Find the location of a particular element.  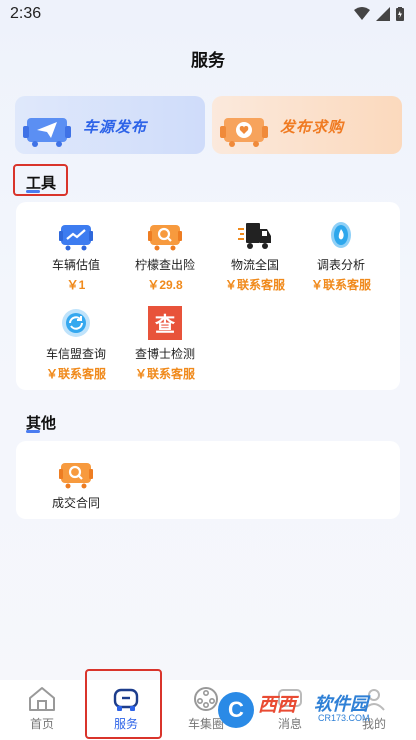

nav-label: 首页 is located at coordinates (41, 724).